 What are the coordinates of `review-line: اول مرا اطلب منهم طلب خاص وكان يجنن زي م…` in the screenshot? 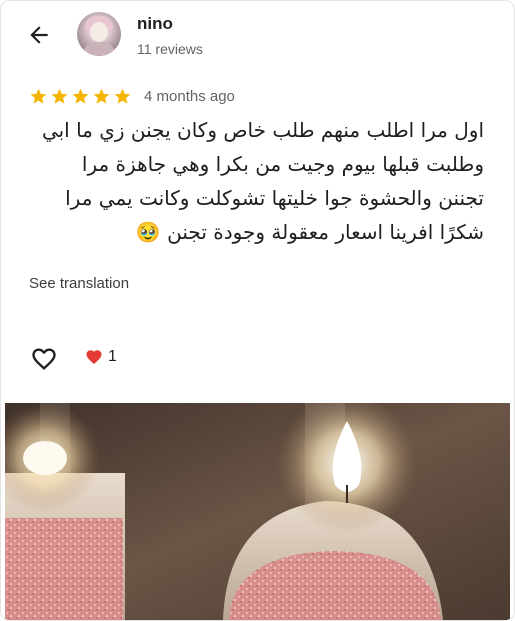 It's located at (262, 130).